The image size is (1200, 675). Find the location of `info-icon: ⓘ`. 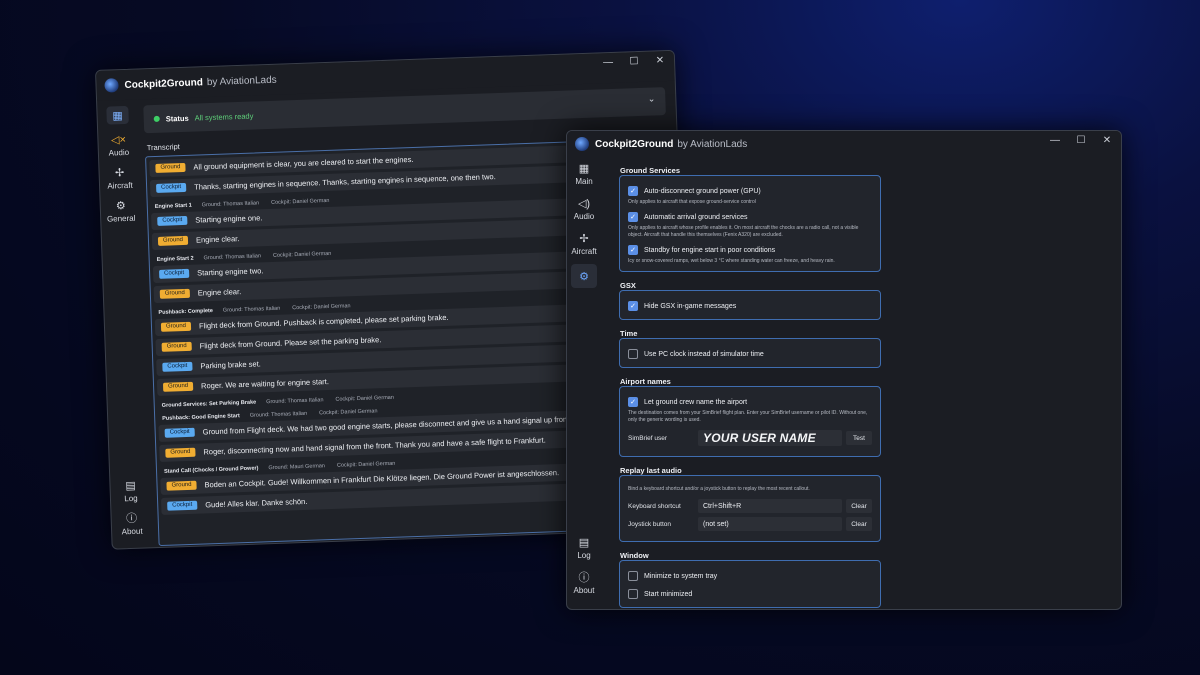

info-icon: ⓘ is located at coordinates (131, 519).